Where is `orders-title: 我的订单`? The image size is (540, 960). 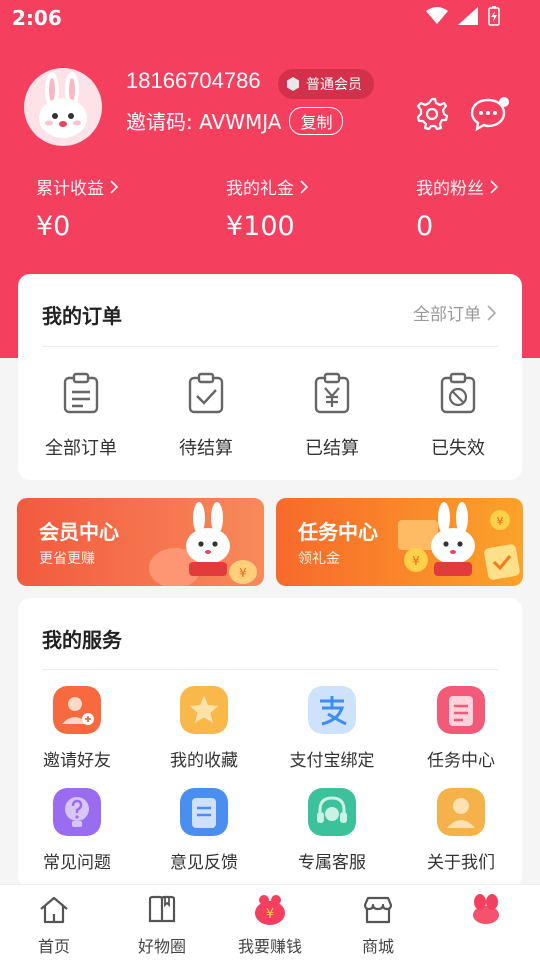
orders-title: 我的订单 is located at coordinates (82, 316).